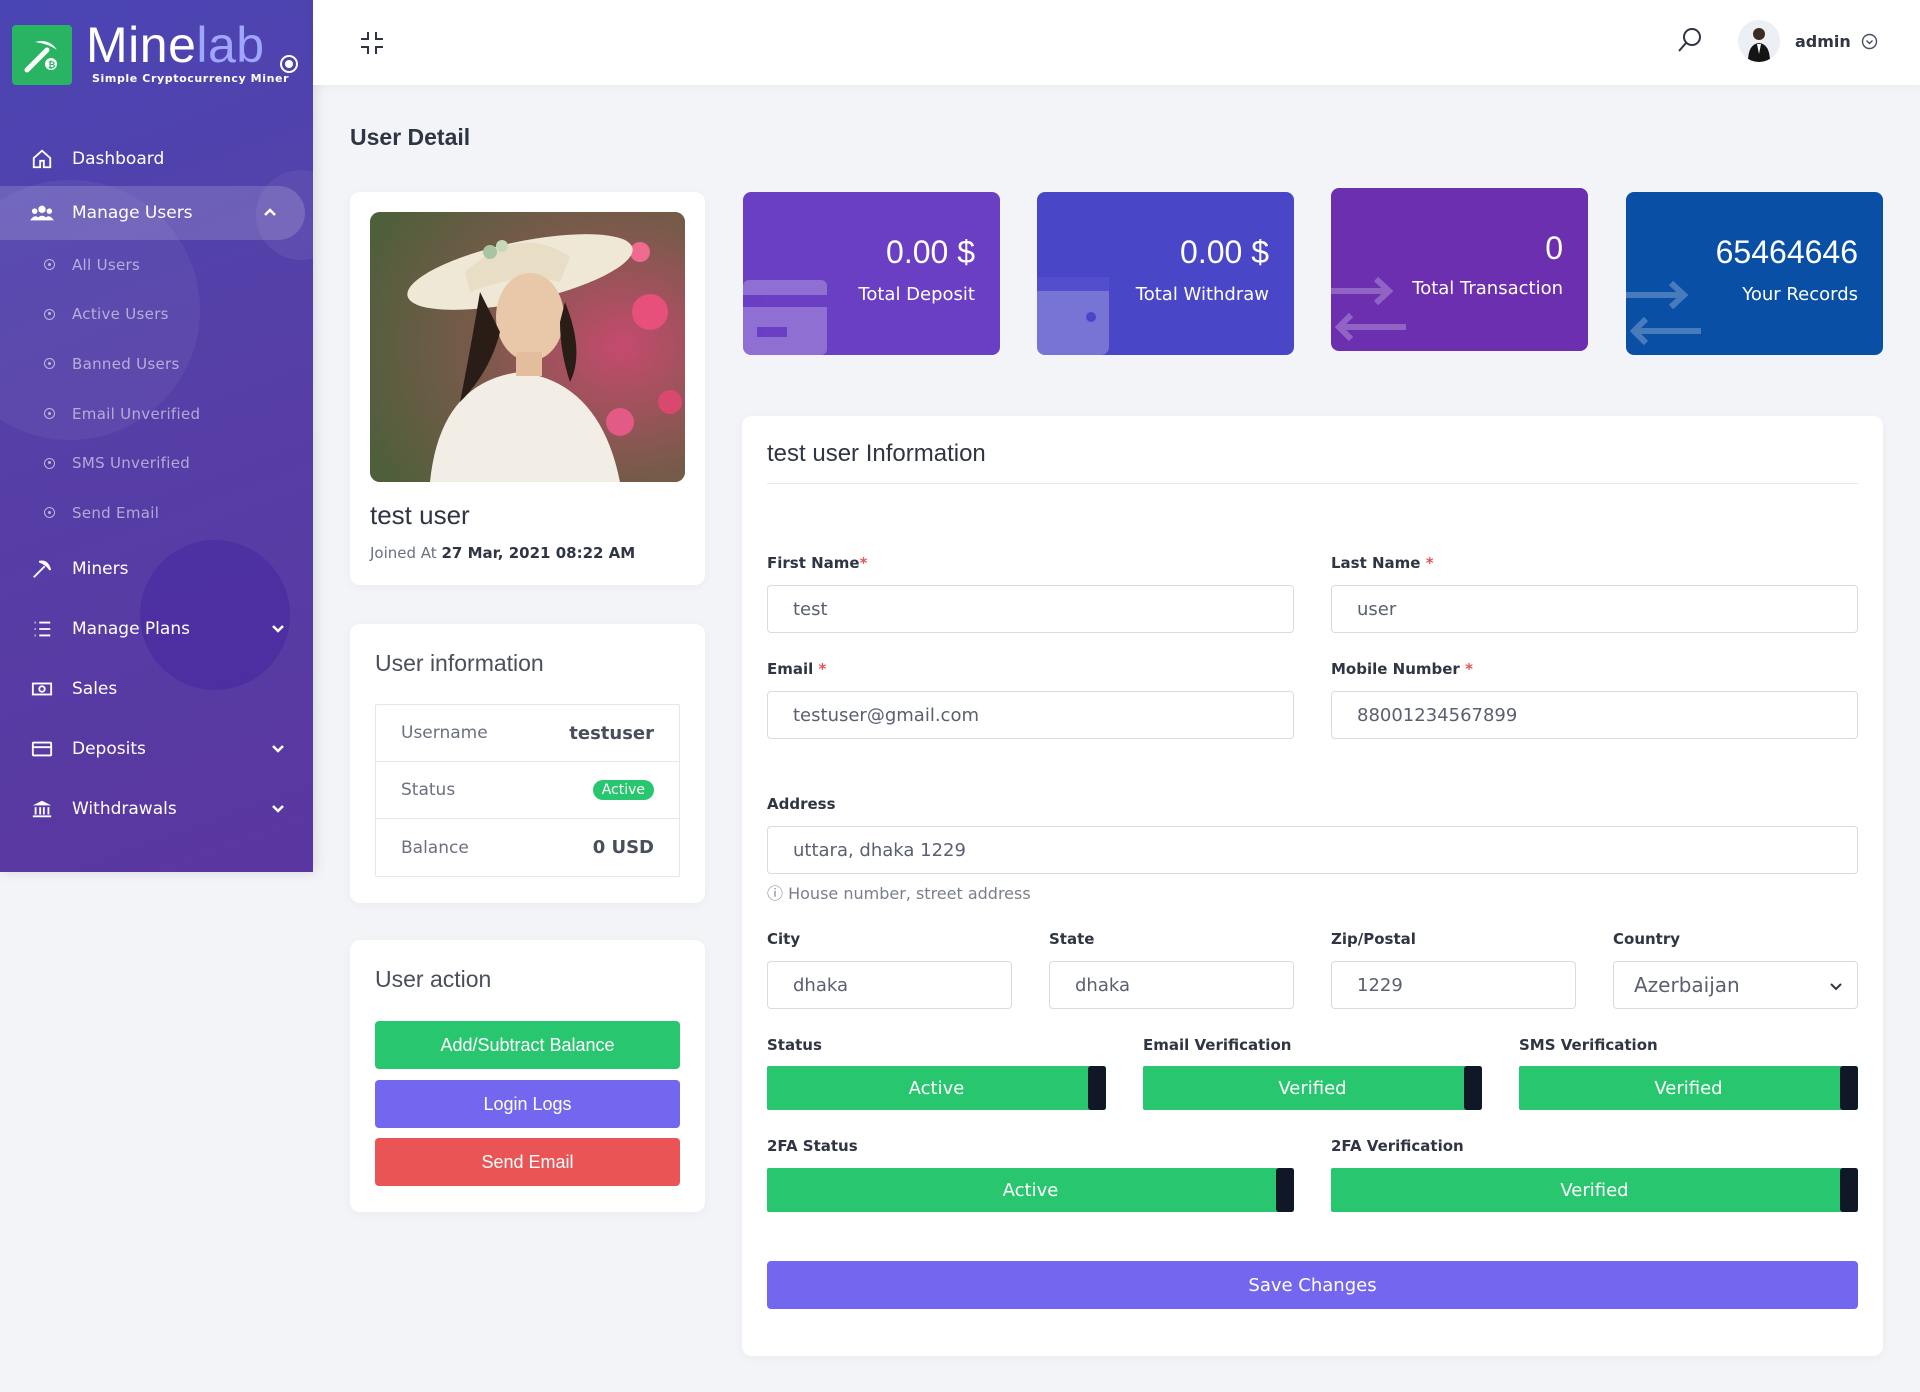 The width and height of the screenshot is (1920, 1392). Describe the element at coordinates (784, 939) in the screenshot. I see `city-label: City` at that location.